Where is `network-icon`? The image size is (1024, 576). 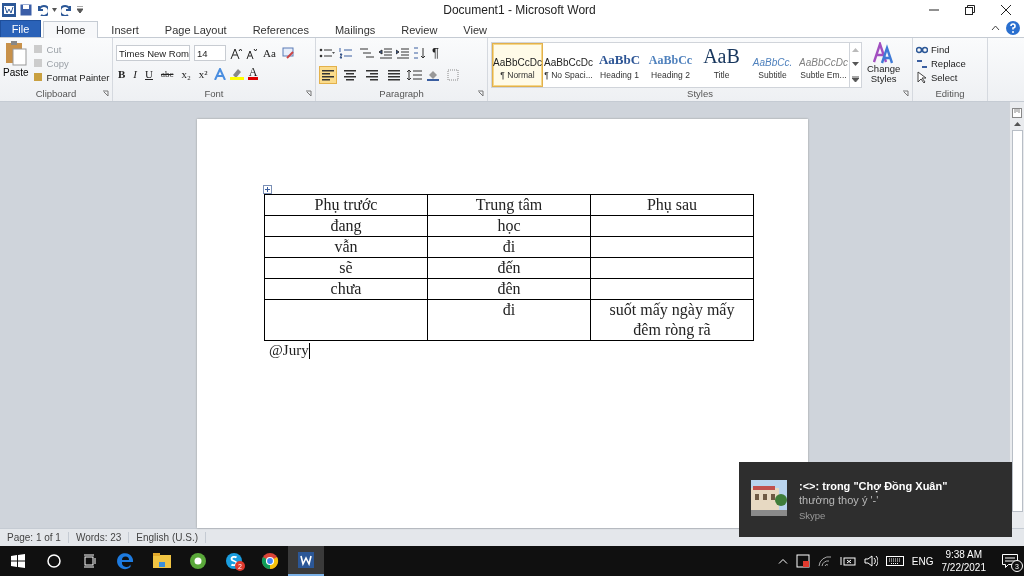
network-icon is located at coordinates (847, 561).